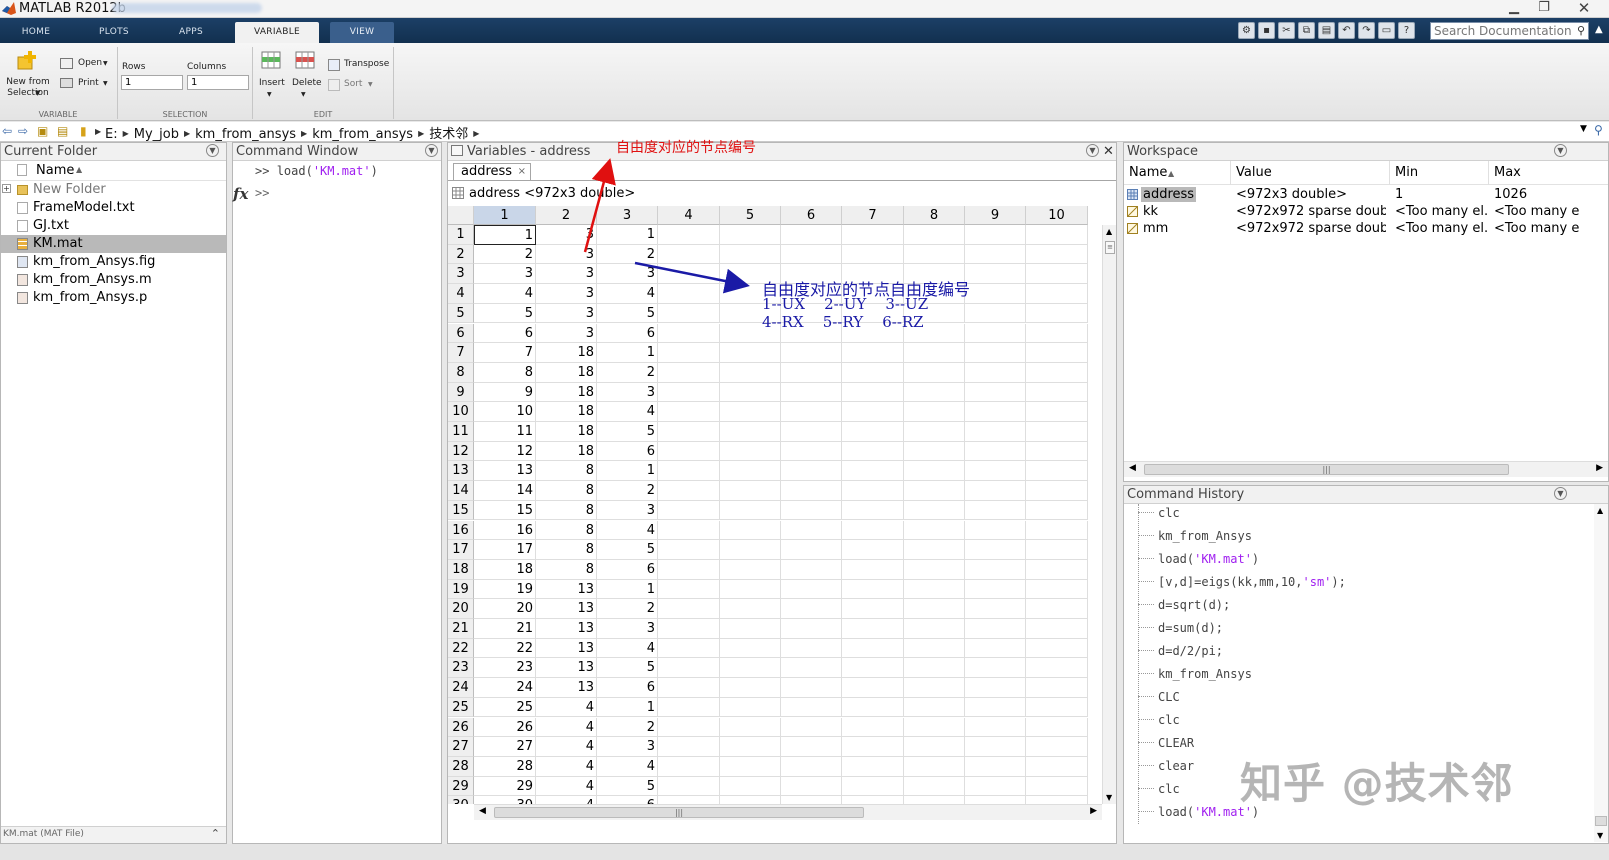 The image size is (1609, 860). What do you see at coordinates (113, 262) in the screenshot?
I see `file-row: km_from_Ansys.fig` at bounding box center [113, 262].